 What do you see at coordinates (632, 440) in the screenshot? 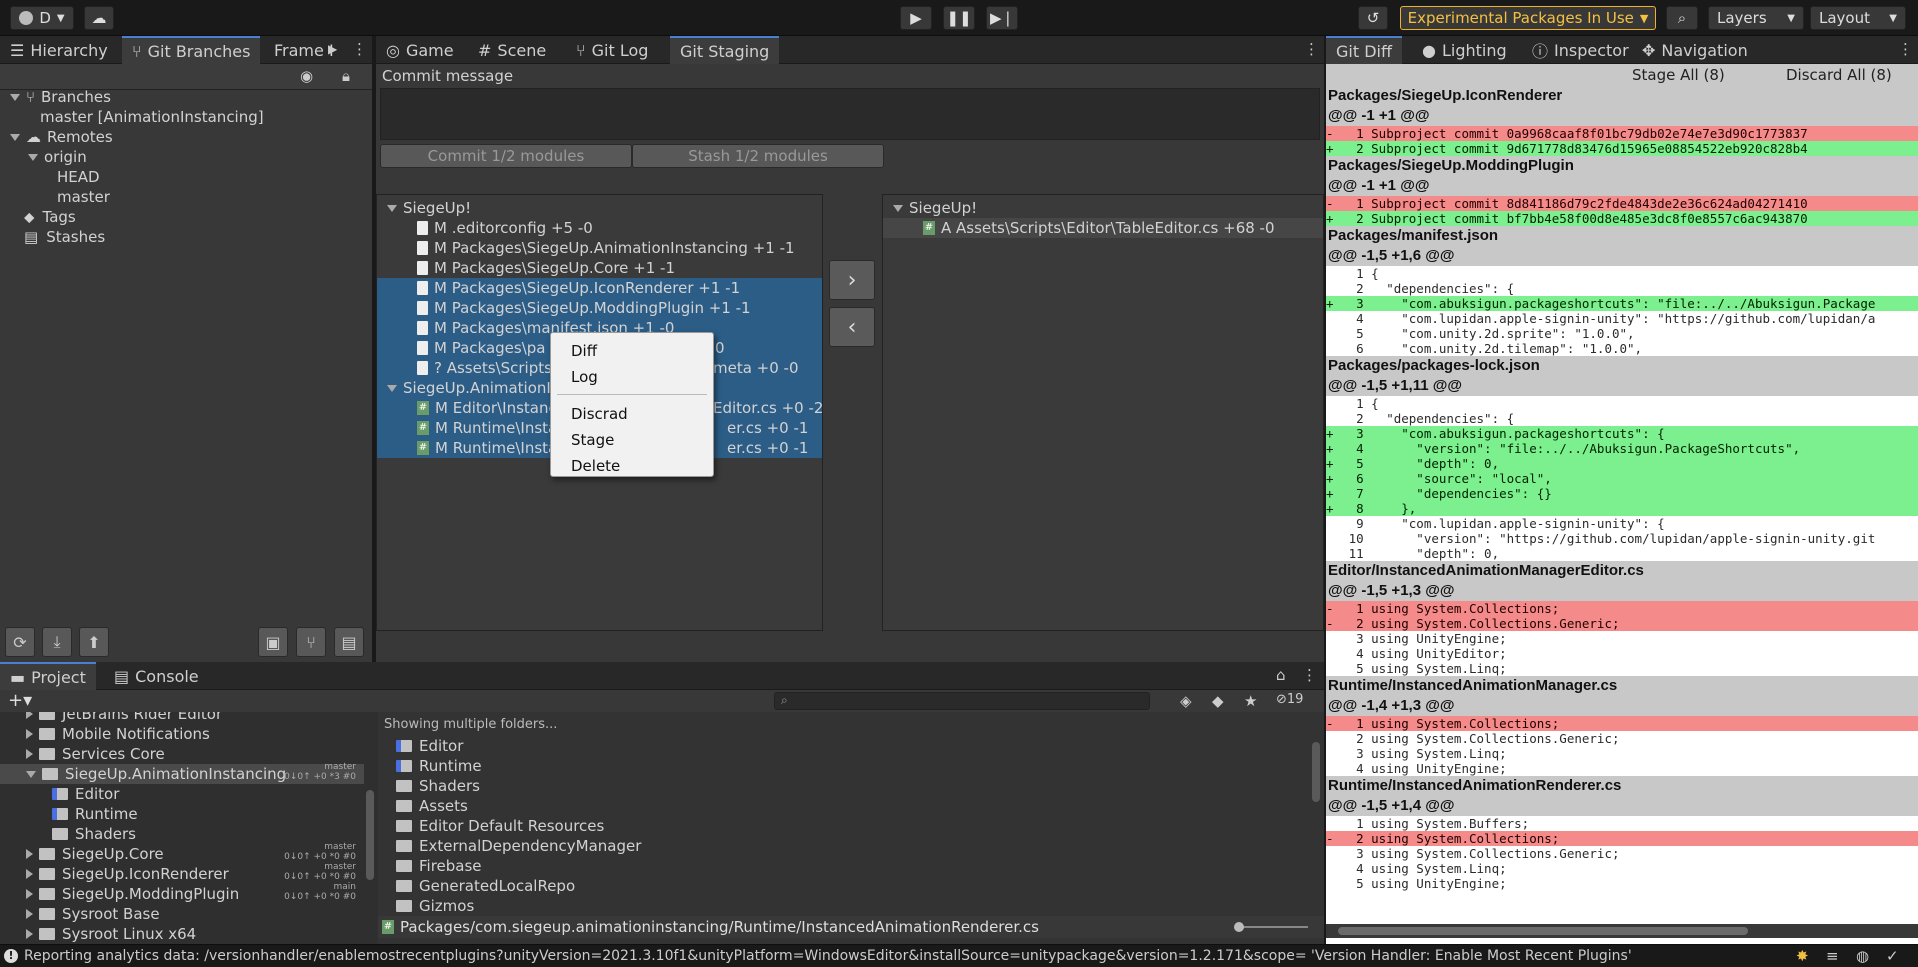
I see `menu-item-stage: Stage` at bounding box center [632, 440].